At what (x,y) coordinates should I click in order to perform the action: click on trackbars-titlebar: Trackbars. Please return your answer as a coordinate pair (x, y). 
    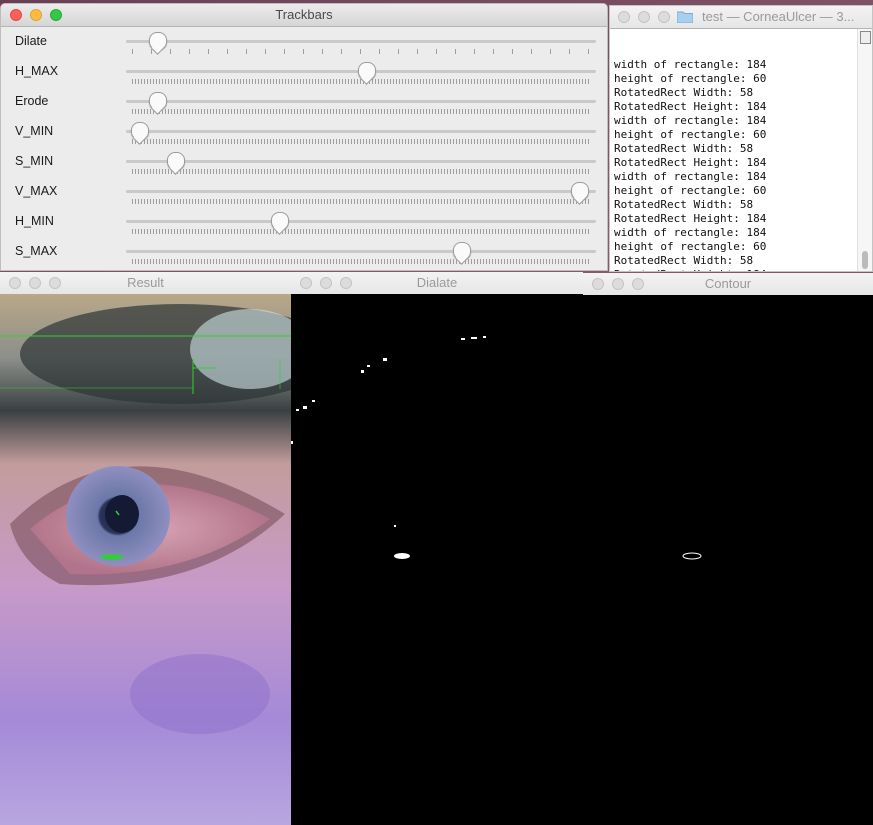
    Looking at the image, I should click on (304, 15).